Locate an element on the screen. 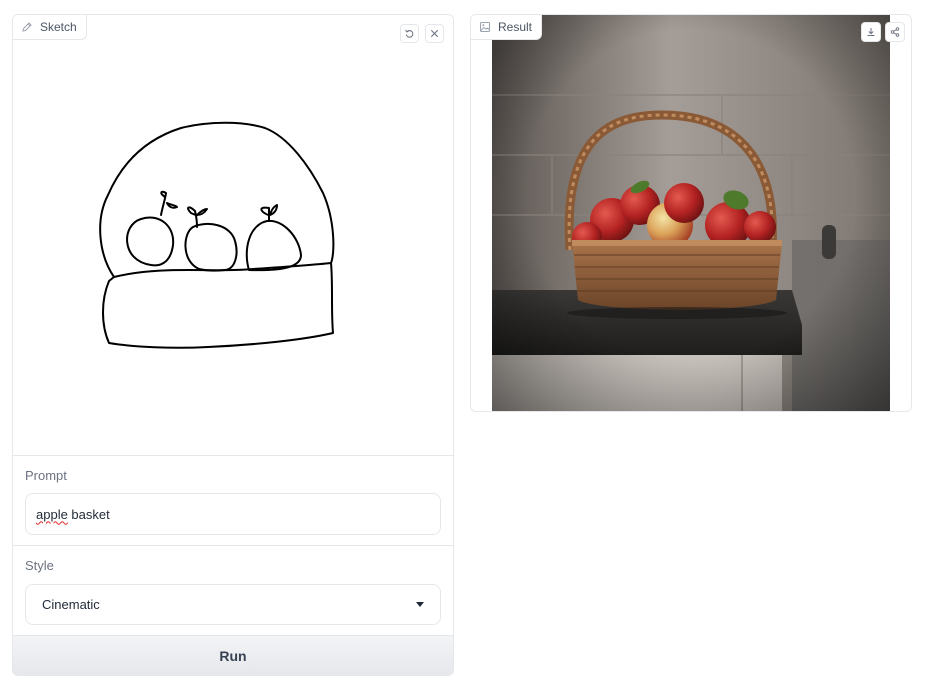 Image resolution: width=935 pixels, height=685 pixels. prompt-misspelled-word: apple is located at coordinates (52, 514).